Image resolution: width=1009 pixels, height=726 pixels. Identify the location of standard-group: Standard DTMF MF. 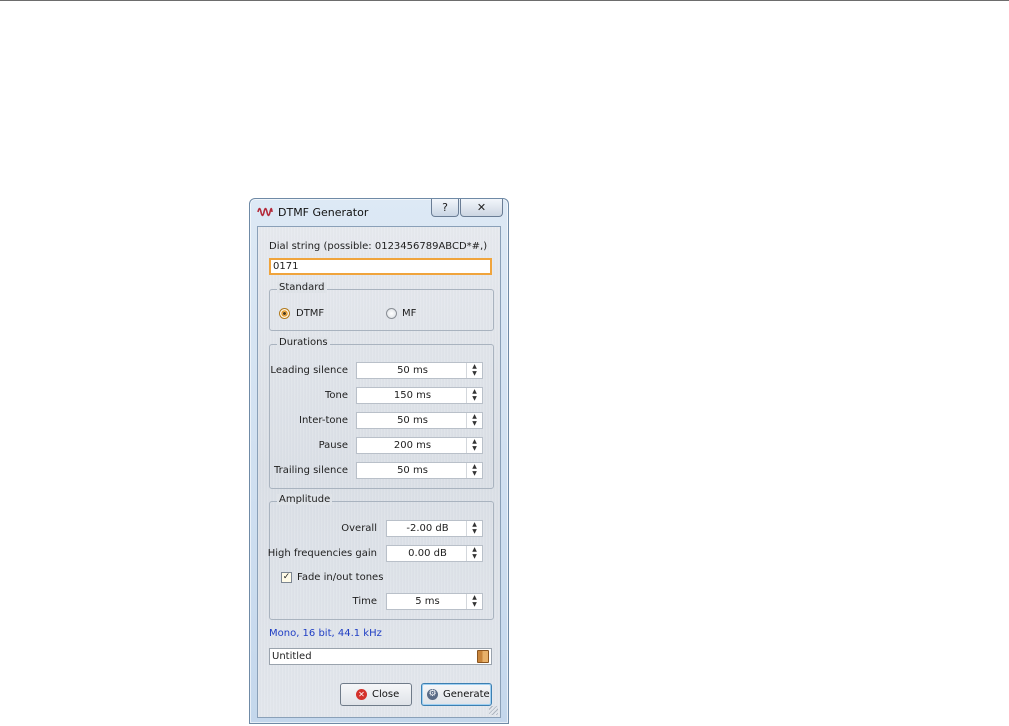
(381, 306).